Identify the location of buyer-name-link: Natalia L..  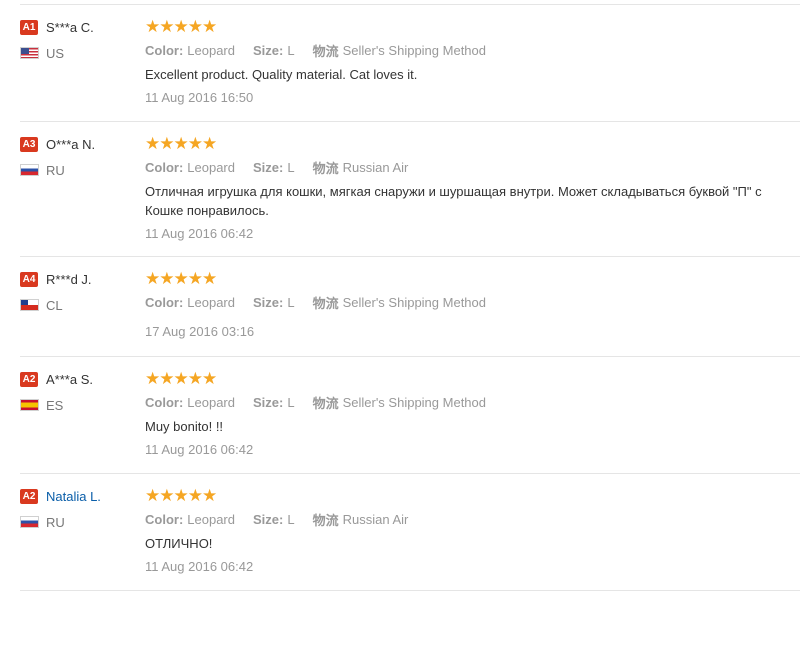
(73, 496).